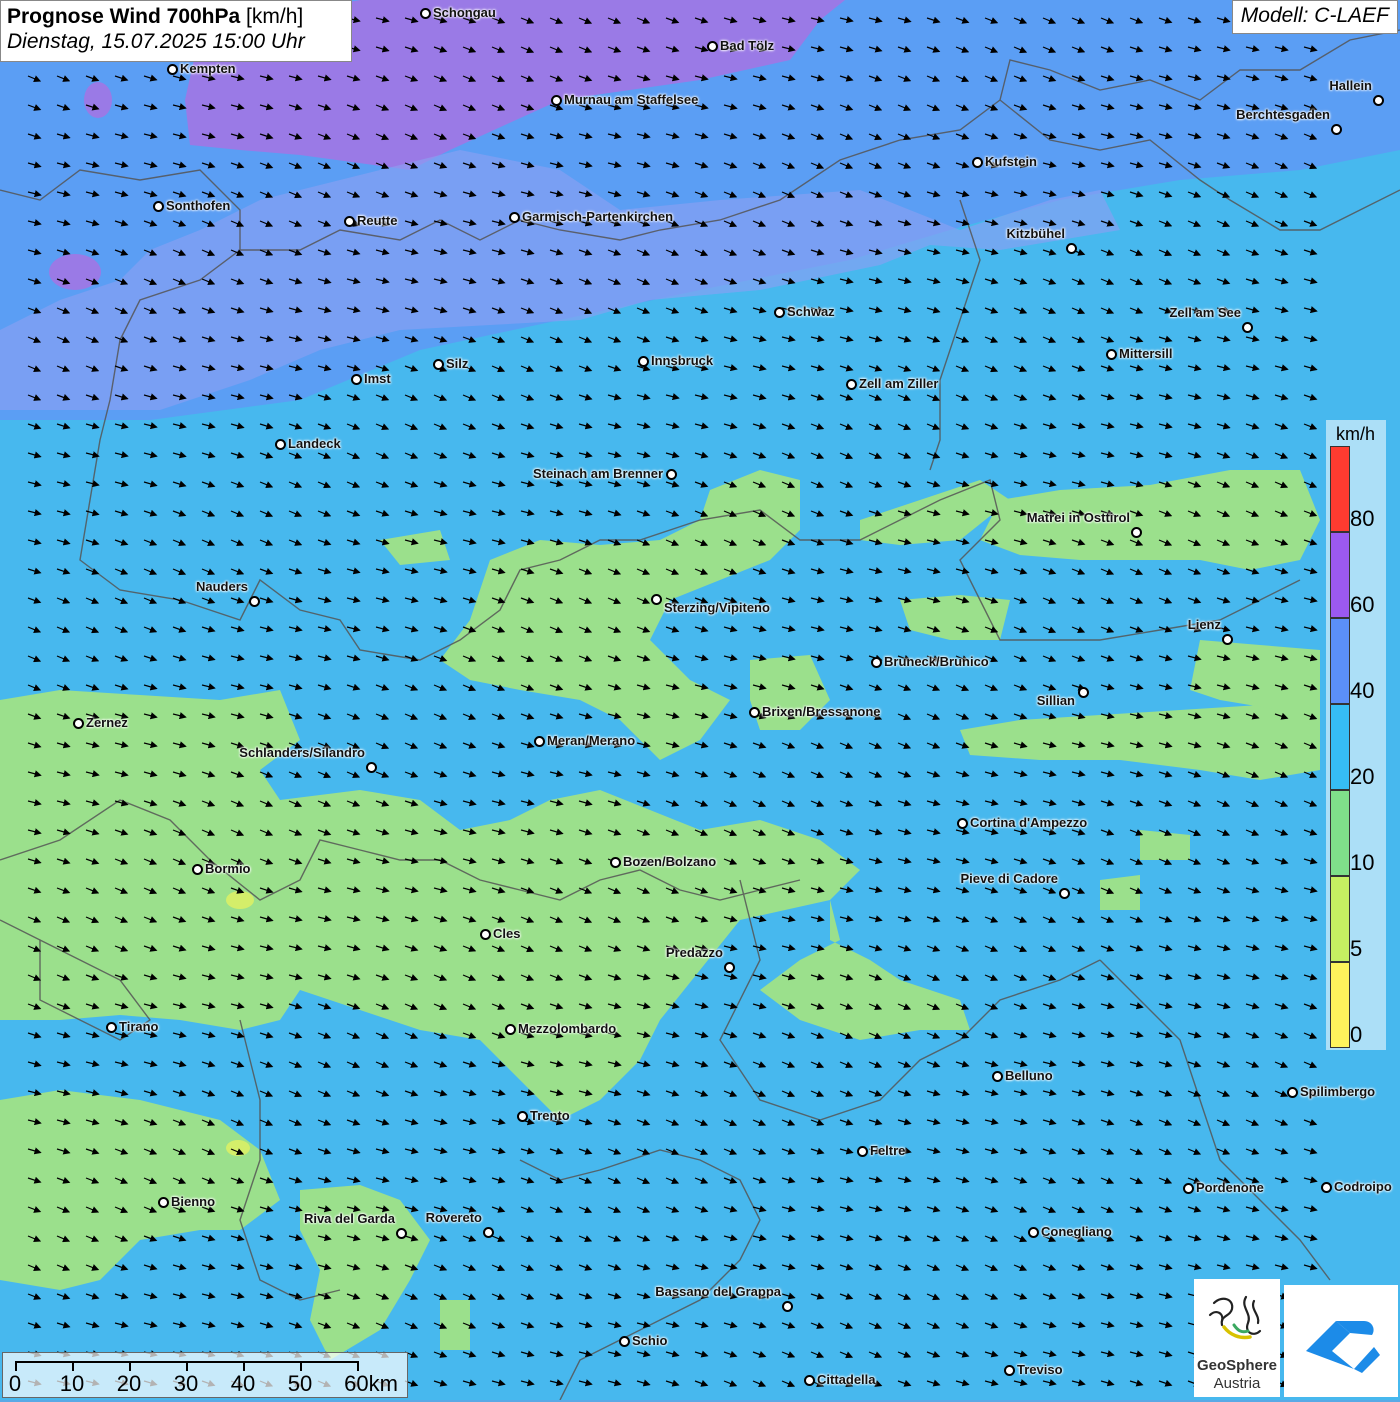  I want to click on app-logo-icon, so click(1343, 1347).